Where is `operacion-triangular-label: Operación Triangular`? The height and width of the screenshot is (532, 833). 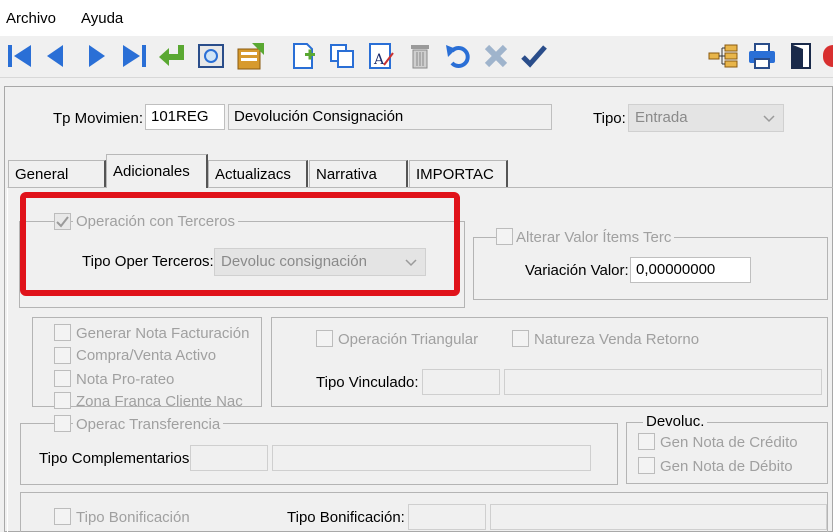
operacion-triangular-label: Operación Triangular is located at coordinates (408, 339).